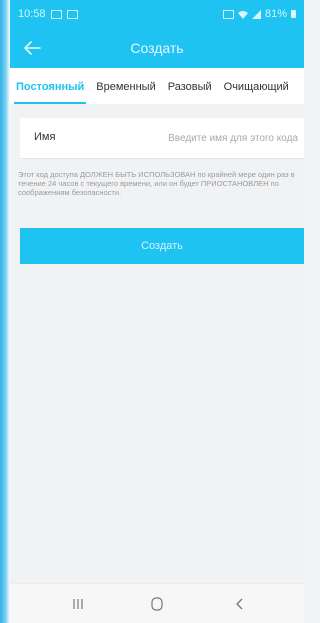 Image resolution: width=320 pixels, height=623 pixels. What do you see at coordinates (190, 86) in the screenshot?
I see `tab-one-time: Разовый` at bounding box center [190, 86].